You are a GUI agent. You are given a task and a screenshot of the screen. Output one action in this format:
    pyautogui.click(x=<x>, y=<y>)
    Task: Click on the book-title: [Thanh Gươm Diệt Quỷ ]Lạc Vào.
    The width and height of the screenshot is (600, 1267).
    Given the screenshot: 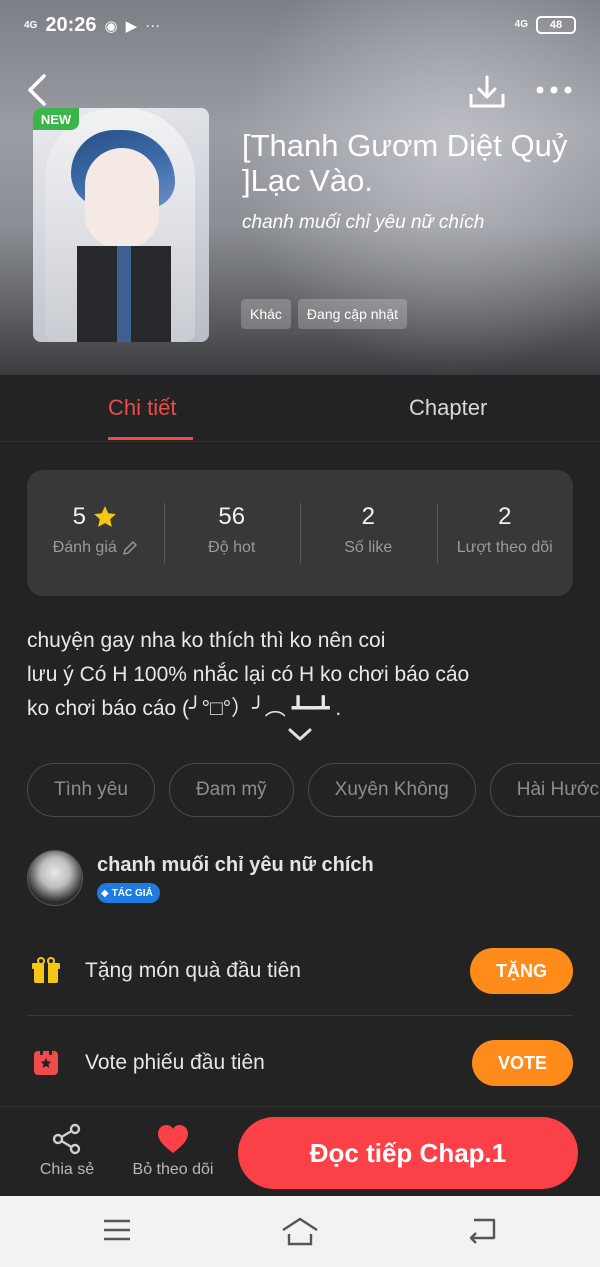 What is the action you would take?
    pyautogui.click(x=405, y=163)
    